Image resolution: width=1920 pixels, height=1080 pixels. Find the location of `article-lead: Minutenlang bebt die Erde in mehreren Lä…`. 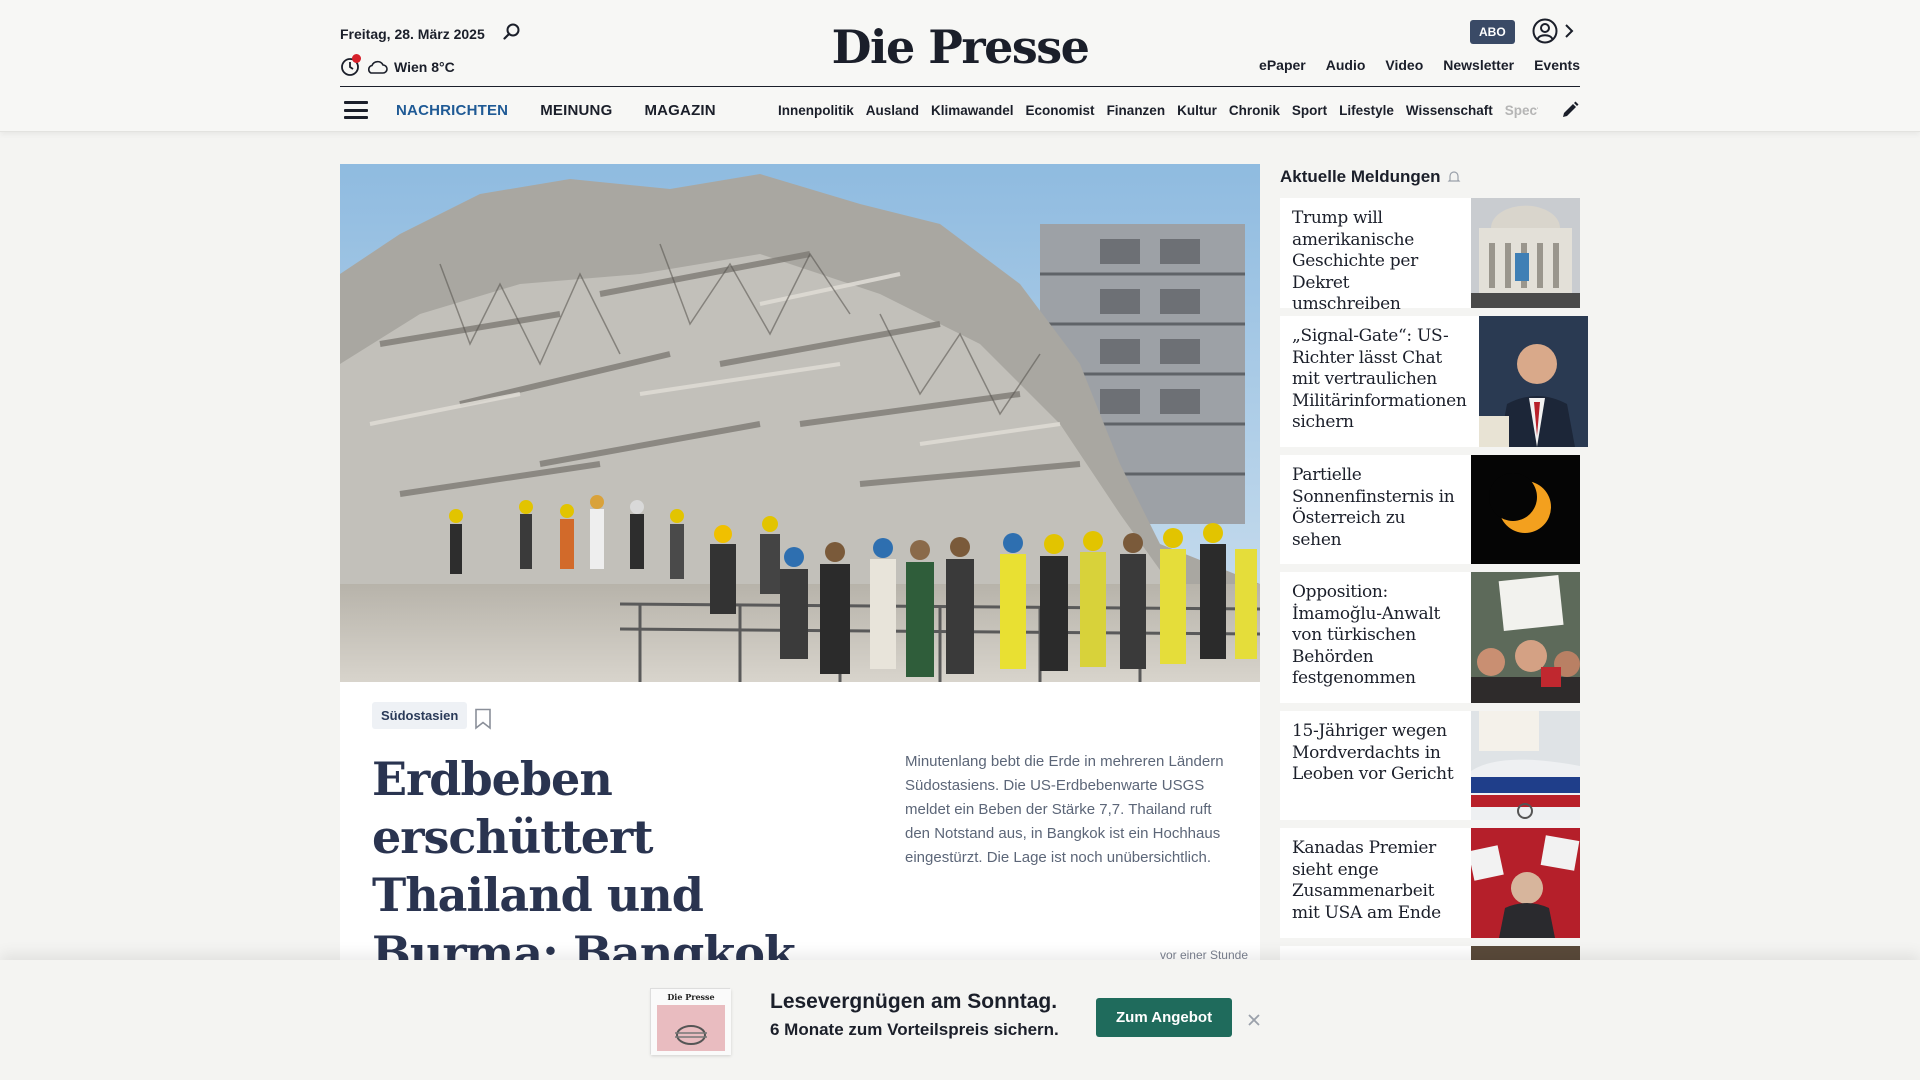

article-lead: Minutenlang bebt die Erde in mehreren Lä… is located at coordinates (1064, 809).